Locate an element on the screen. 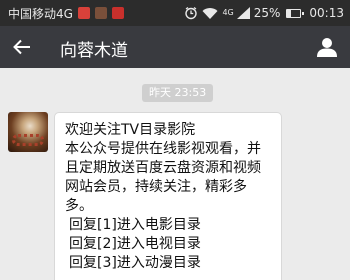 The height and width of the screenshot is (280, 350). network-type-label: 4G is located at coordinates (228, 12).